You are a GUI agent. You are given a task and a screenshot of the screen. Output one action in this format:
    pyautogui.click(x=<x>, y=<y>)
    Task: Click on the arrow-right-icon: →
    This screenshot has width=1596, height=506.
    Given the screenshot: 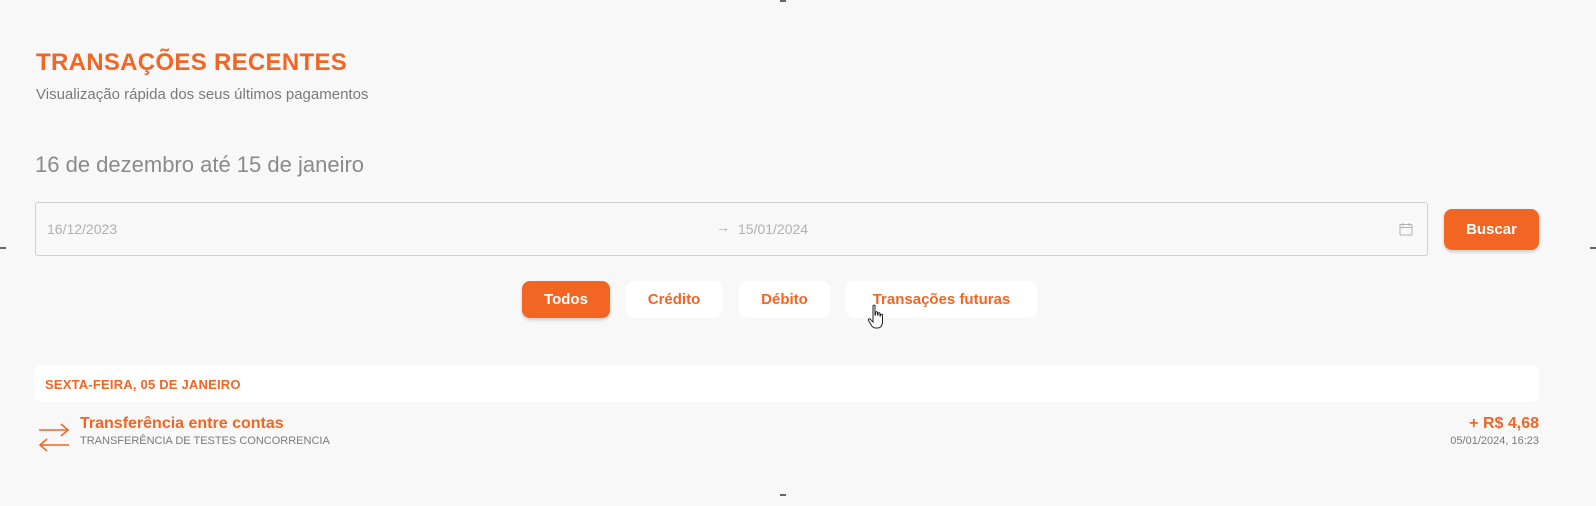 What is the action you would take?
    pyautogui.click(x=723, y=227)
    